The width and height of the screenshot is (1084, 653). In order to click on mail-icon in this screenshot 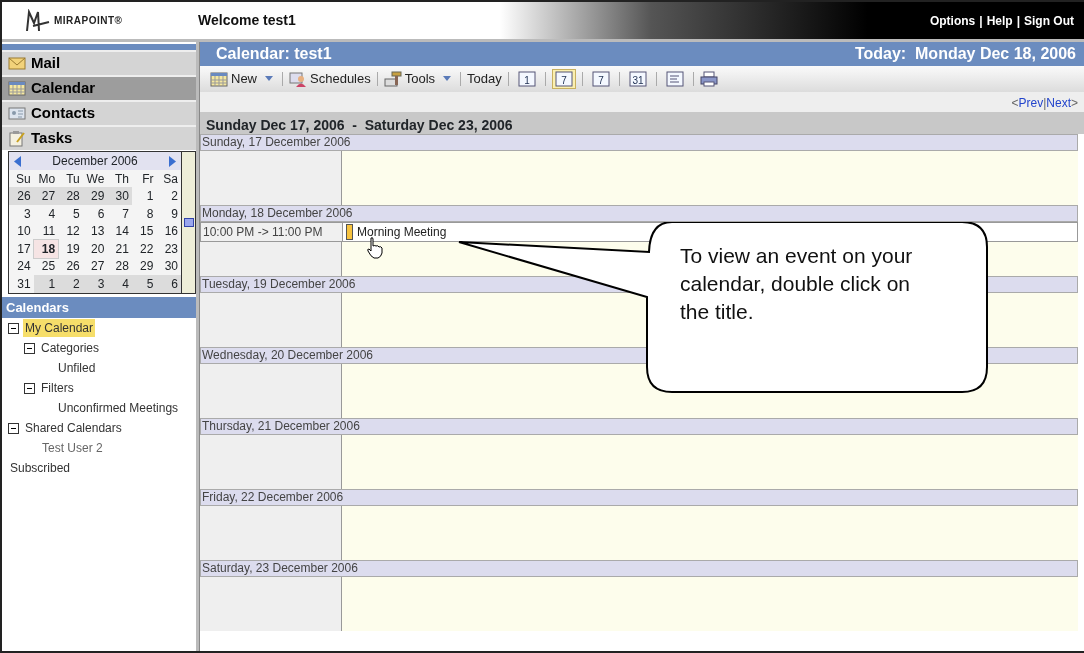, I will do `click(17, 63)`.